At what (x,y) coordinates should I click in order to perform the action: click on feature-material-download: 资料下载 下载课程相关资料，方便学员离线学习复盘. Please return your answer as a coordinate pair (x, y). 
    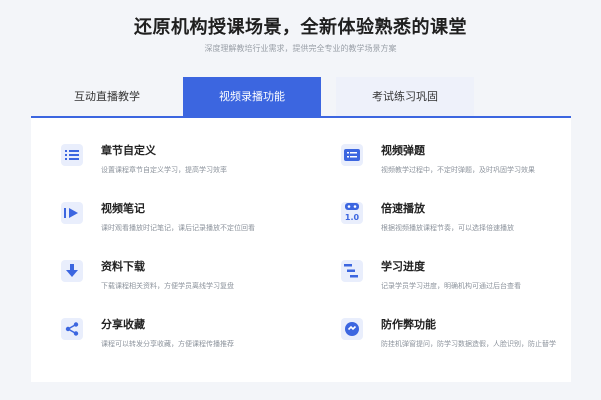
    Looking at the image, I should click on (181, 281).